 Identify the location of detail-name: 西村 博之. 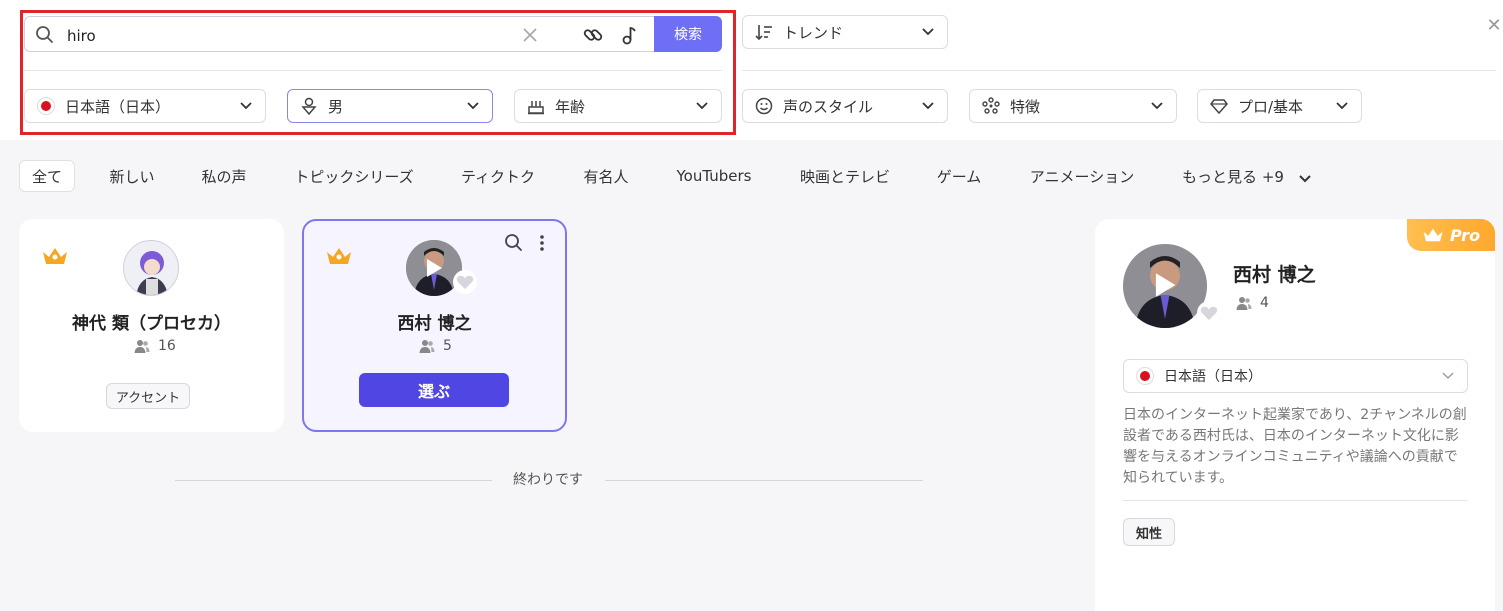
(1274, 275).